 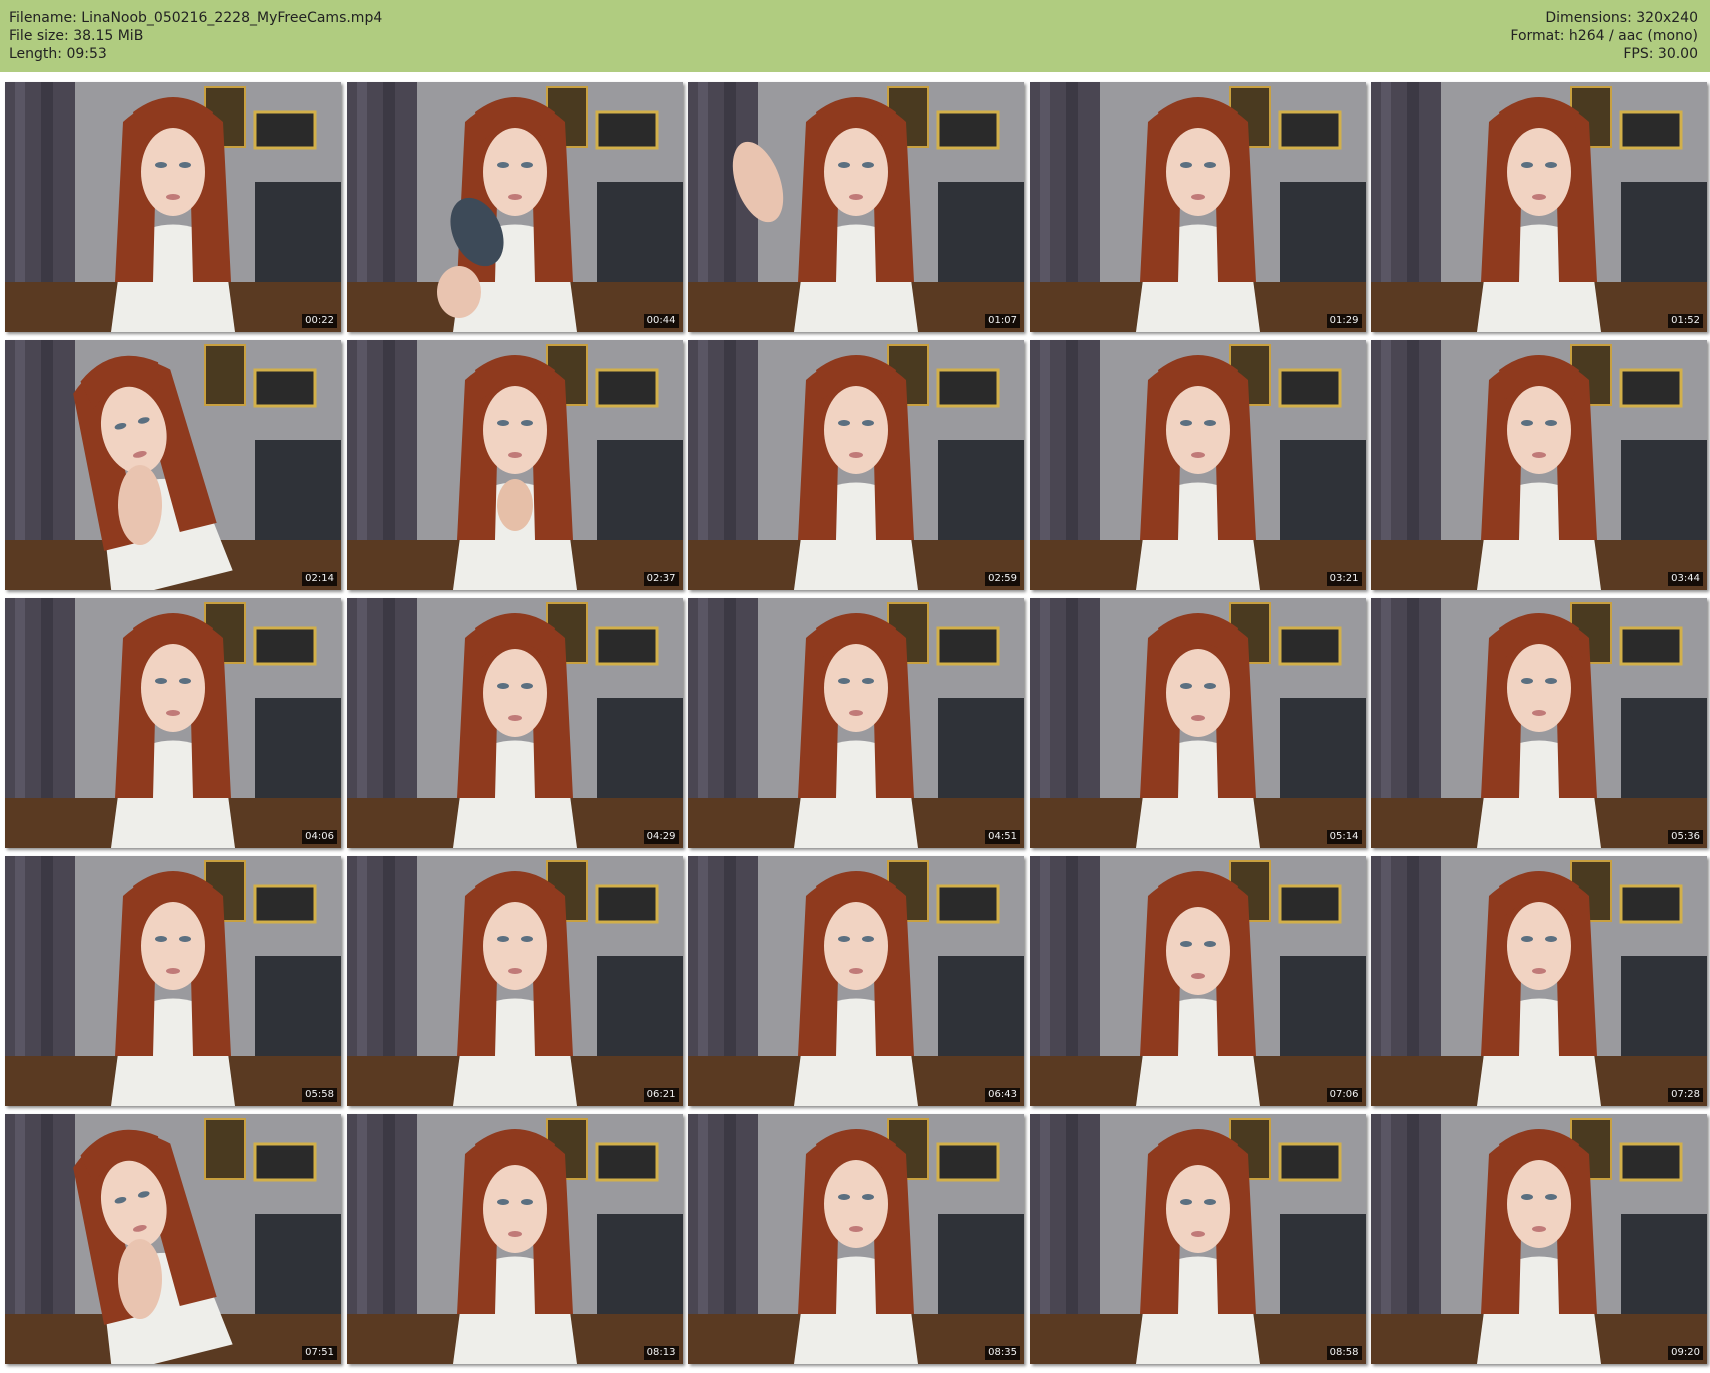 I want to click on timestamp-label: 06:43, so click(x=1002, y=1095).